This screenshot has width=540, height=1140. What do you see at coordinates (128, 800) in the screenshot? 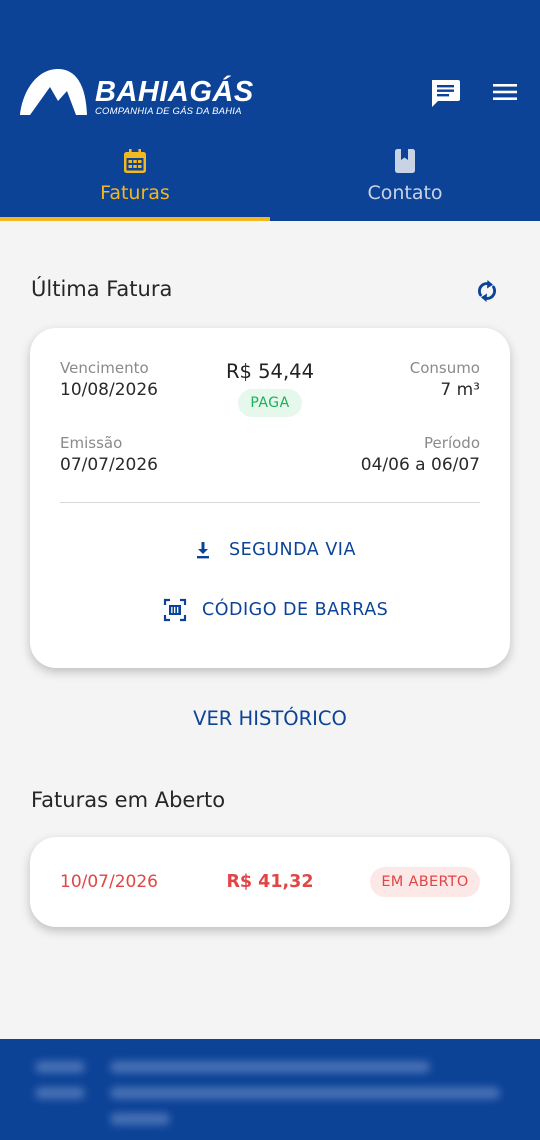
I see `faturas-aberto-title: Faturas em Aberto` at bounding box center [128, 800].